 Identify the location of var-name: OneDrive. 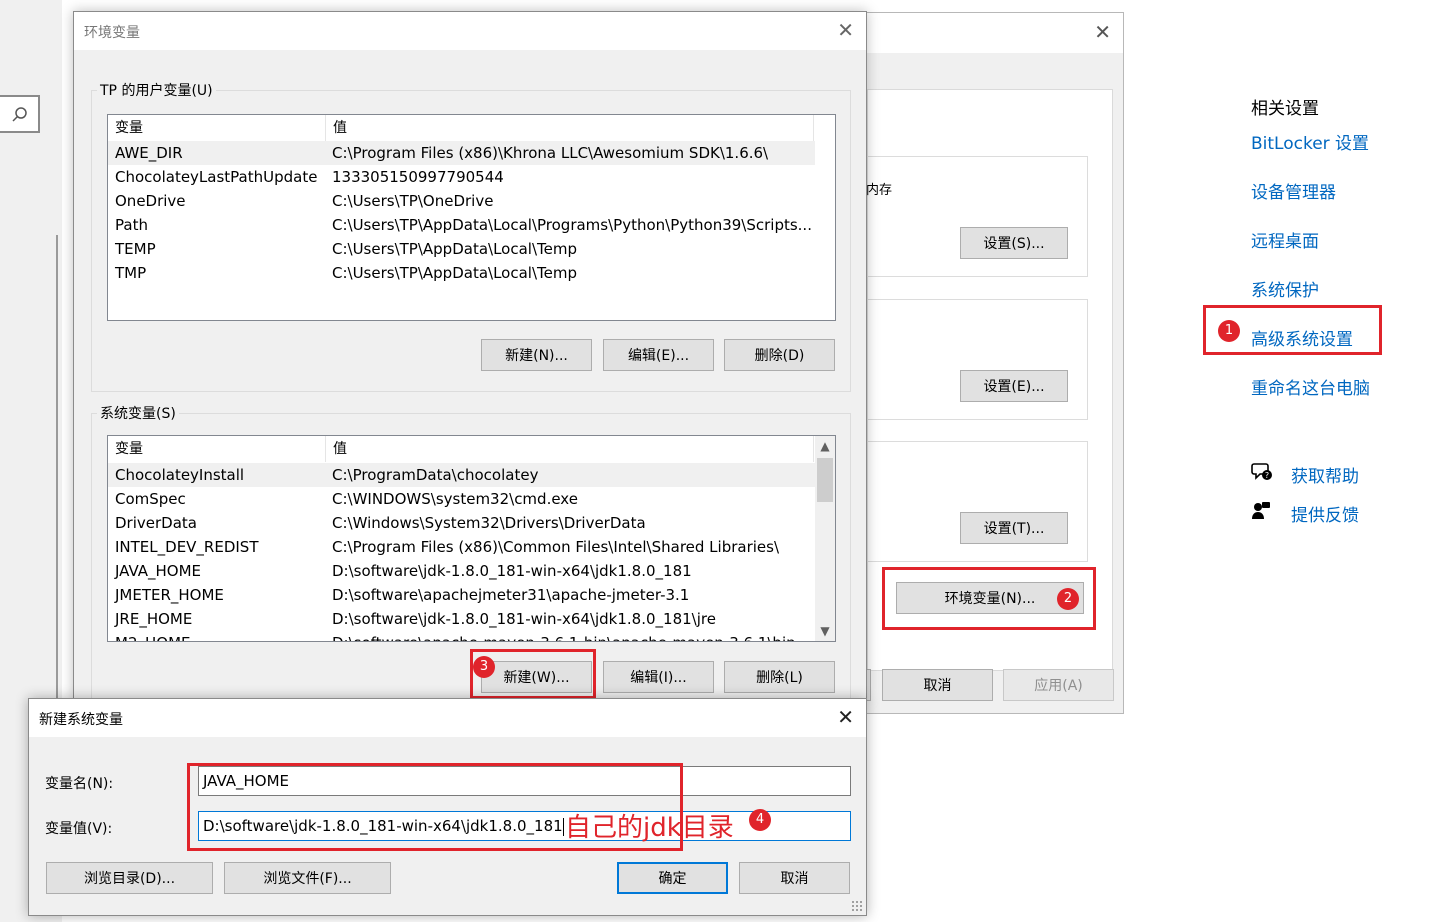
(150, 201).